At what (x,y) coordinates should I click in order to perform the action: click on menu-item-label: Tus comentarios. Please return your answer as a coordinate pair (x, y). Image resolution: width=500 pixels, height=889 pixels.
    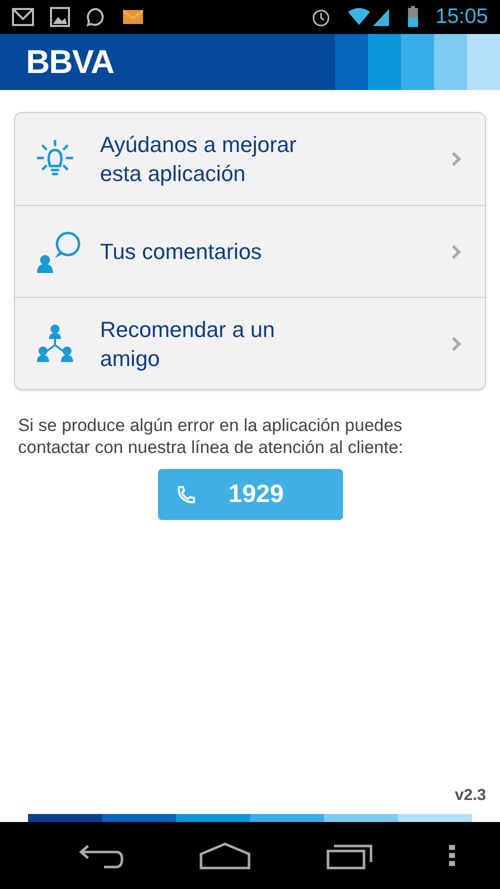
    Looking at the image, I should click on (181, 252).